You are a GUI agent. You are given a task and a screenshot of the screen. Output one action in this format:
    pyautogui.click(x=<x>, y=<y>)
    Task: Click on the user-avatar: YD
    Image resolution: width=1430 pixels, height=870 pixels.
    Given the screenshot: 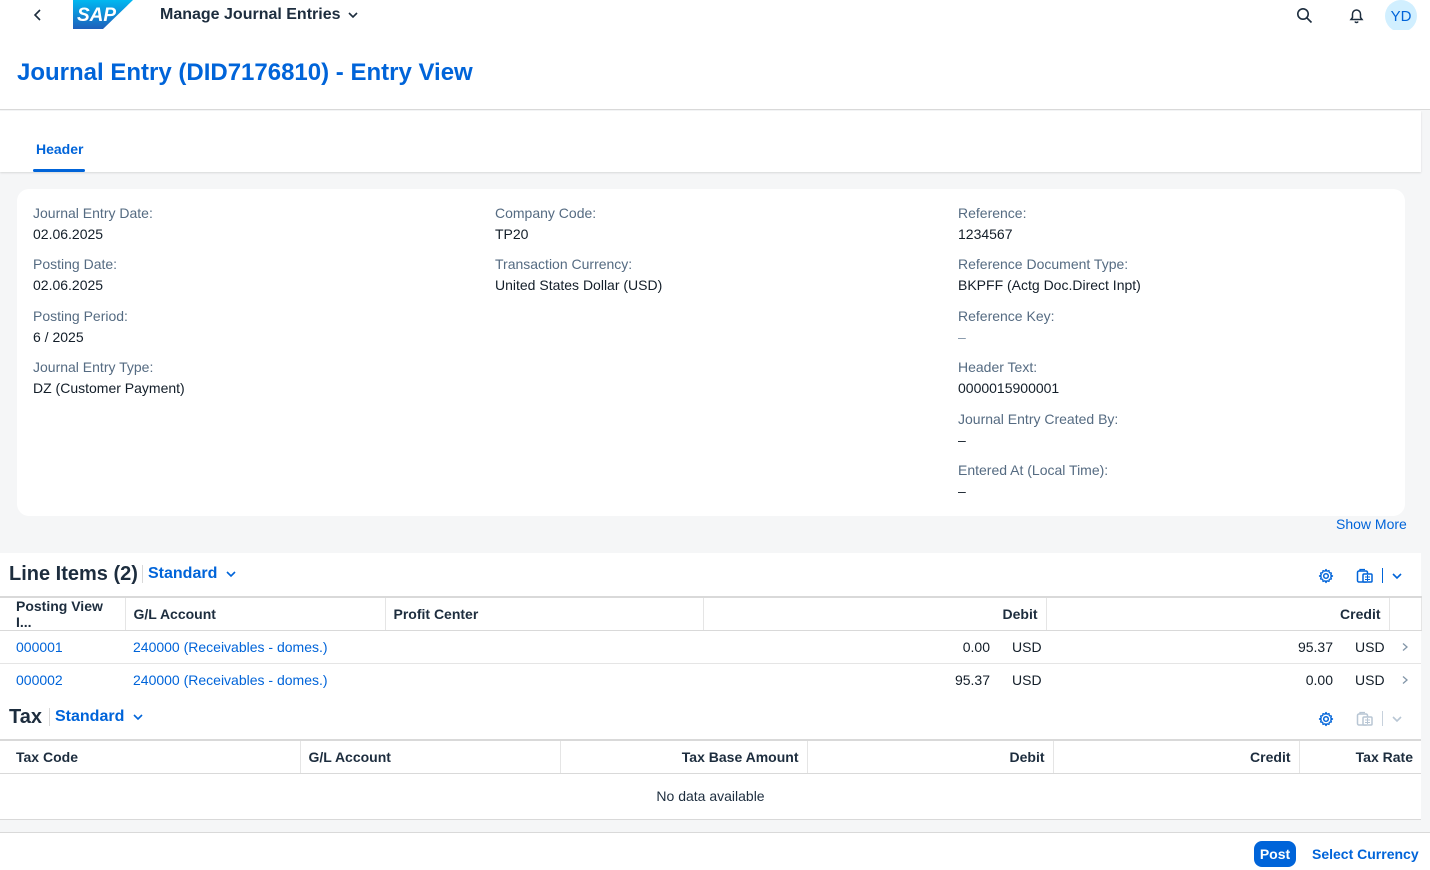 What is the action you would take?
    pyautogui.click(x=1401, y=16)
    